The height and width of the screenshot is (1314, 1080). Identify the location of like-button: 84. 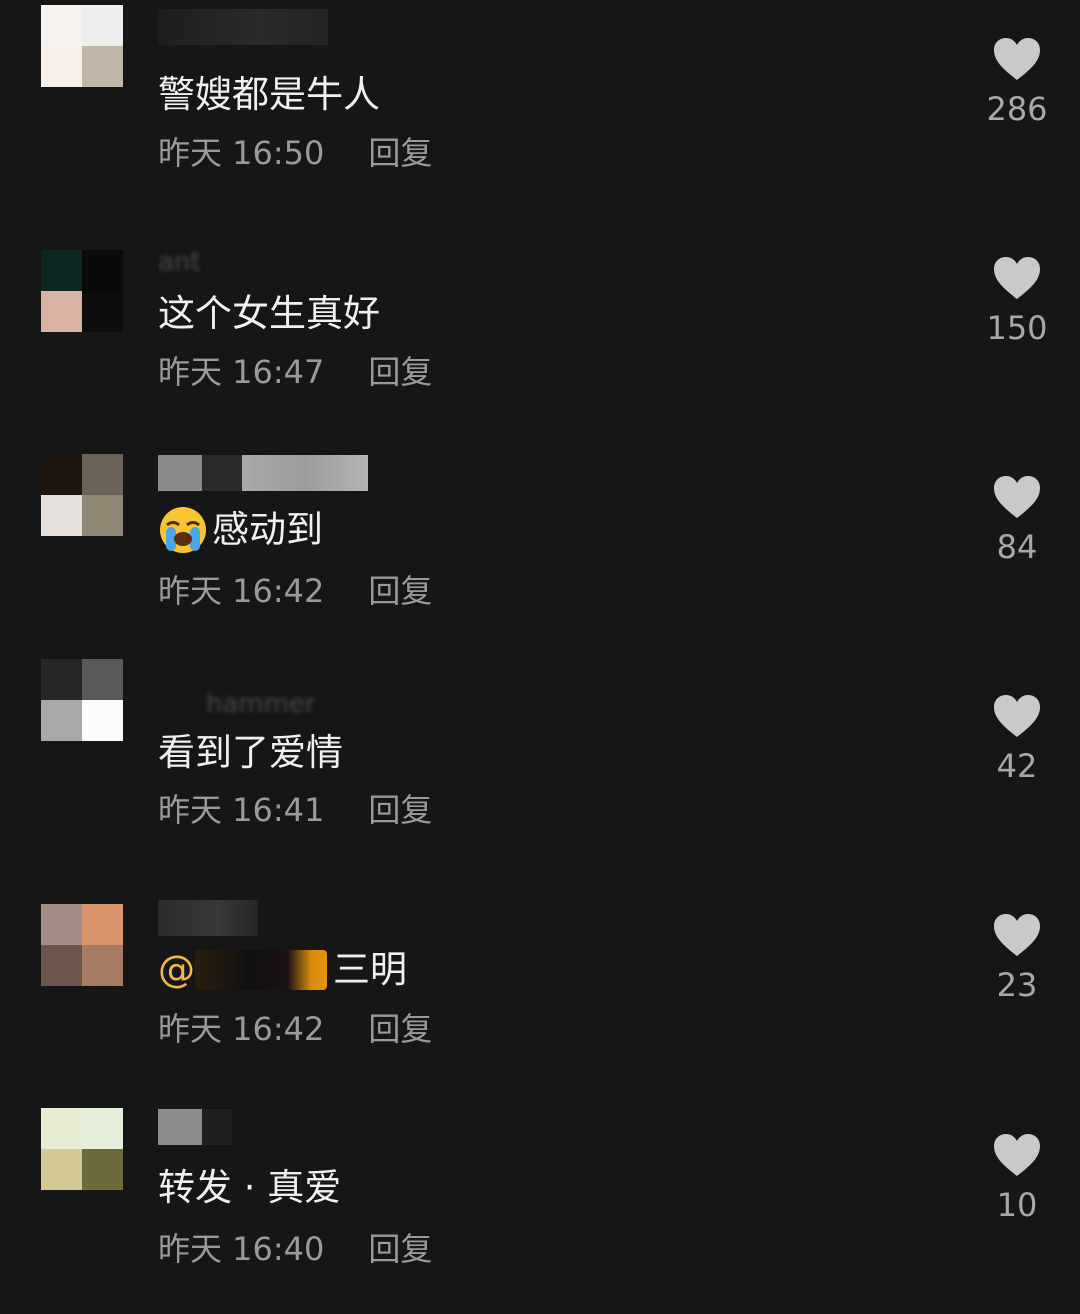
(1017, 521).